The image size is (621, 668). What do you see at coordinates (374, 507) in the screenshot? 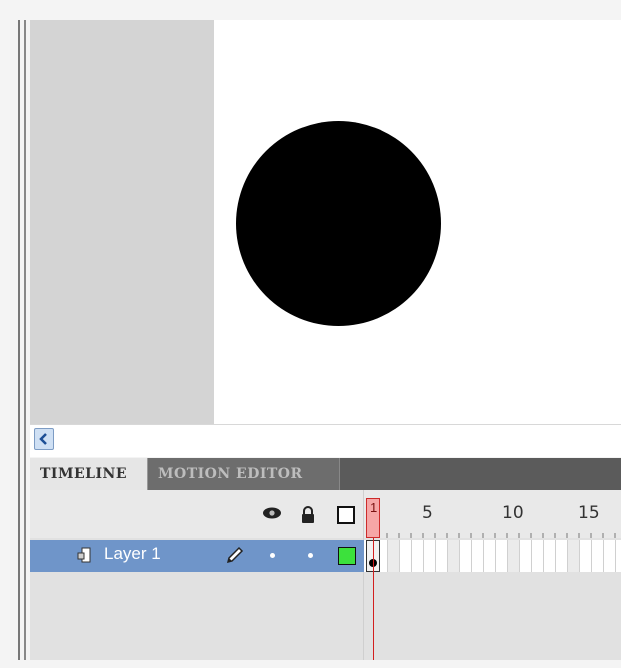
I see `playhead-frame-label: 1` at bounding box center [374, 507].